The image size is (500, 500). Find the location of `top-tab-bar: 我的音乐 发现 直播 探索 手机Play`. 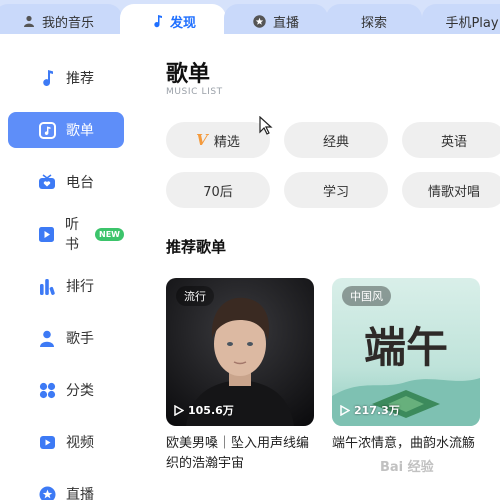

top-tab-bar: 我的音乐 发现 直播 探索 手机Play is located at coordinates (250, 17).